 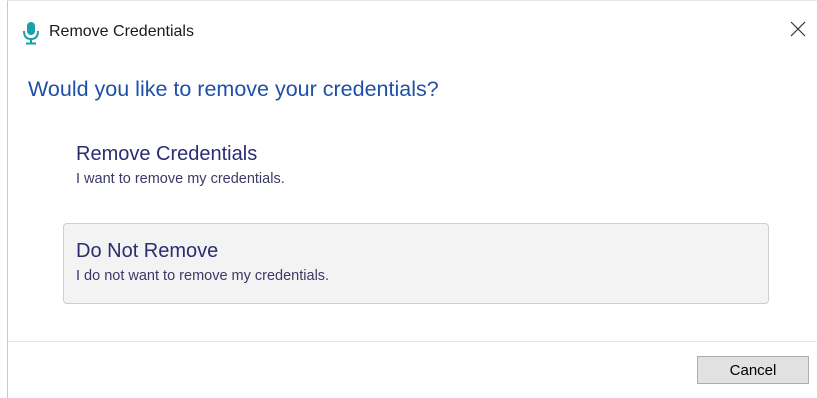 I want to click on title-bar: Remove Credentials, so click(x=412, y=31).